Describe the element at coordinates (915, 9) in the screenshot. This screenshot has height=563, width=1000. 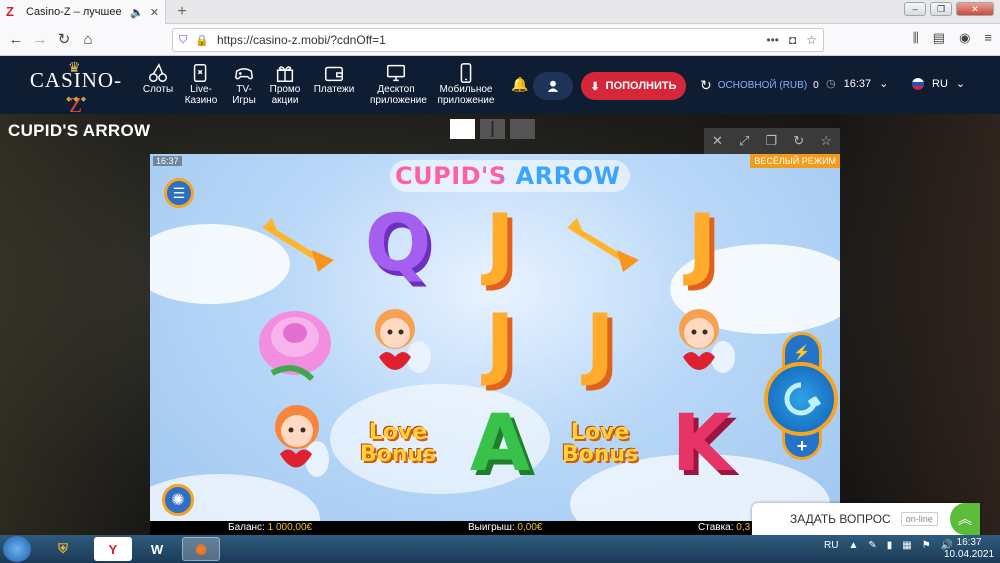
I see `minimize-button: –` at that location.